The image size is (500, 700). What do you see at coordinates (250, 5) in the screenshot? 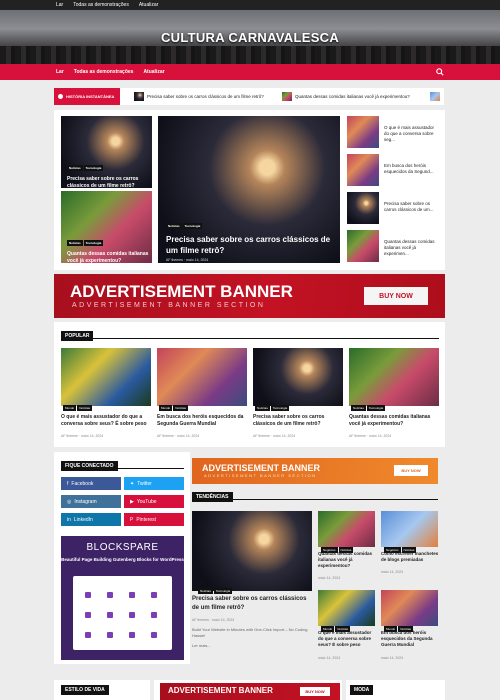
I see `top-bar: Lar Todas as demonstrações Atualizar` at bounding box center [250, 5].